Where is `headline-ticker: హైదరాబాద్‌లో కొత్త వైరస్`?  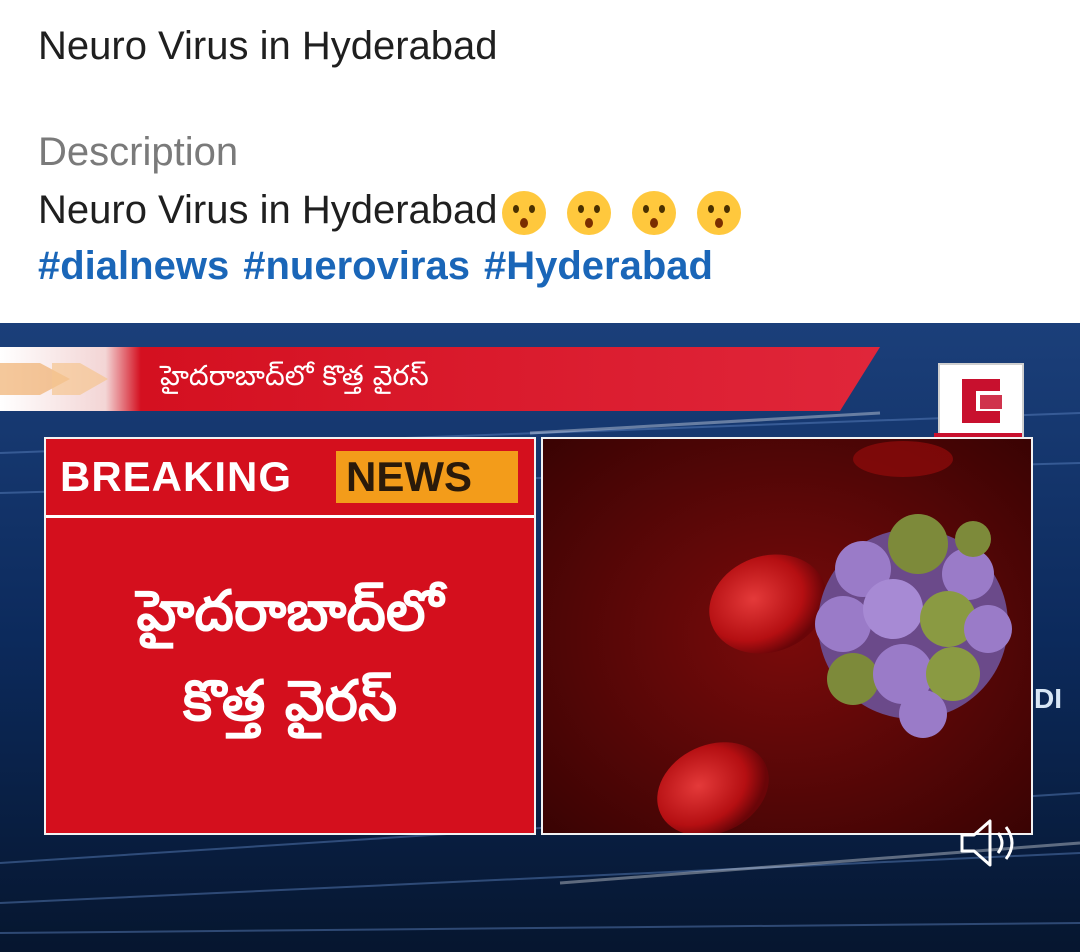
headline-ticker: హైదరాబాద్‌లో కొత్త వైరస్ is located at coordinates (294, 375).